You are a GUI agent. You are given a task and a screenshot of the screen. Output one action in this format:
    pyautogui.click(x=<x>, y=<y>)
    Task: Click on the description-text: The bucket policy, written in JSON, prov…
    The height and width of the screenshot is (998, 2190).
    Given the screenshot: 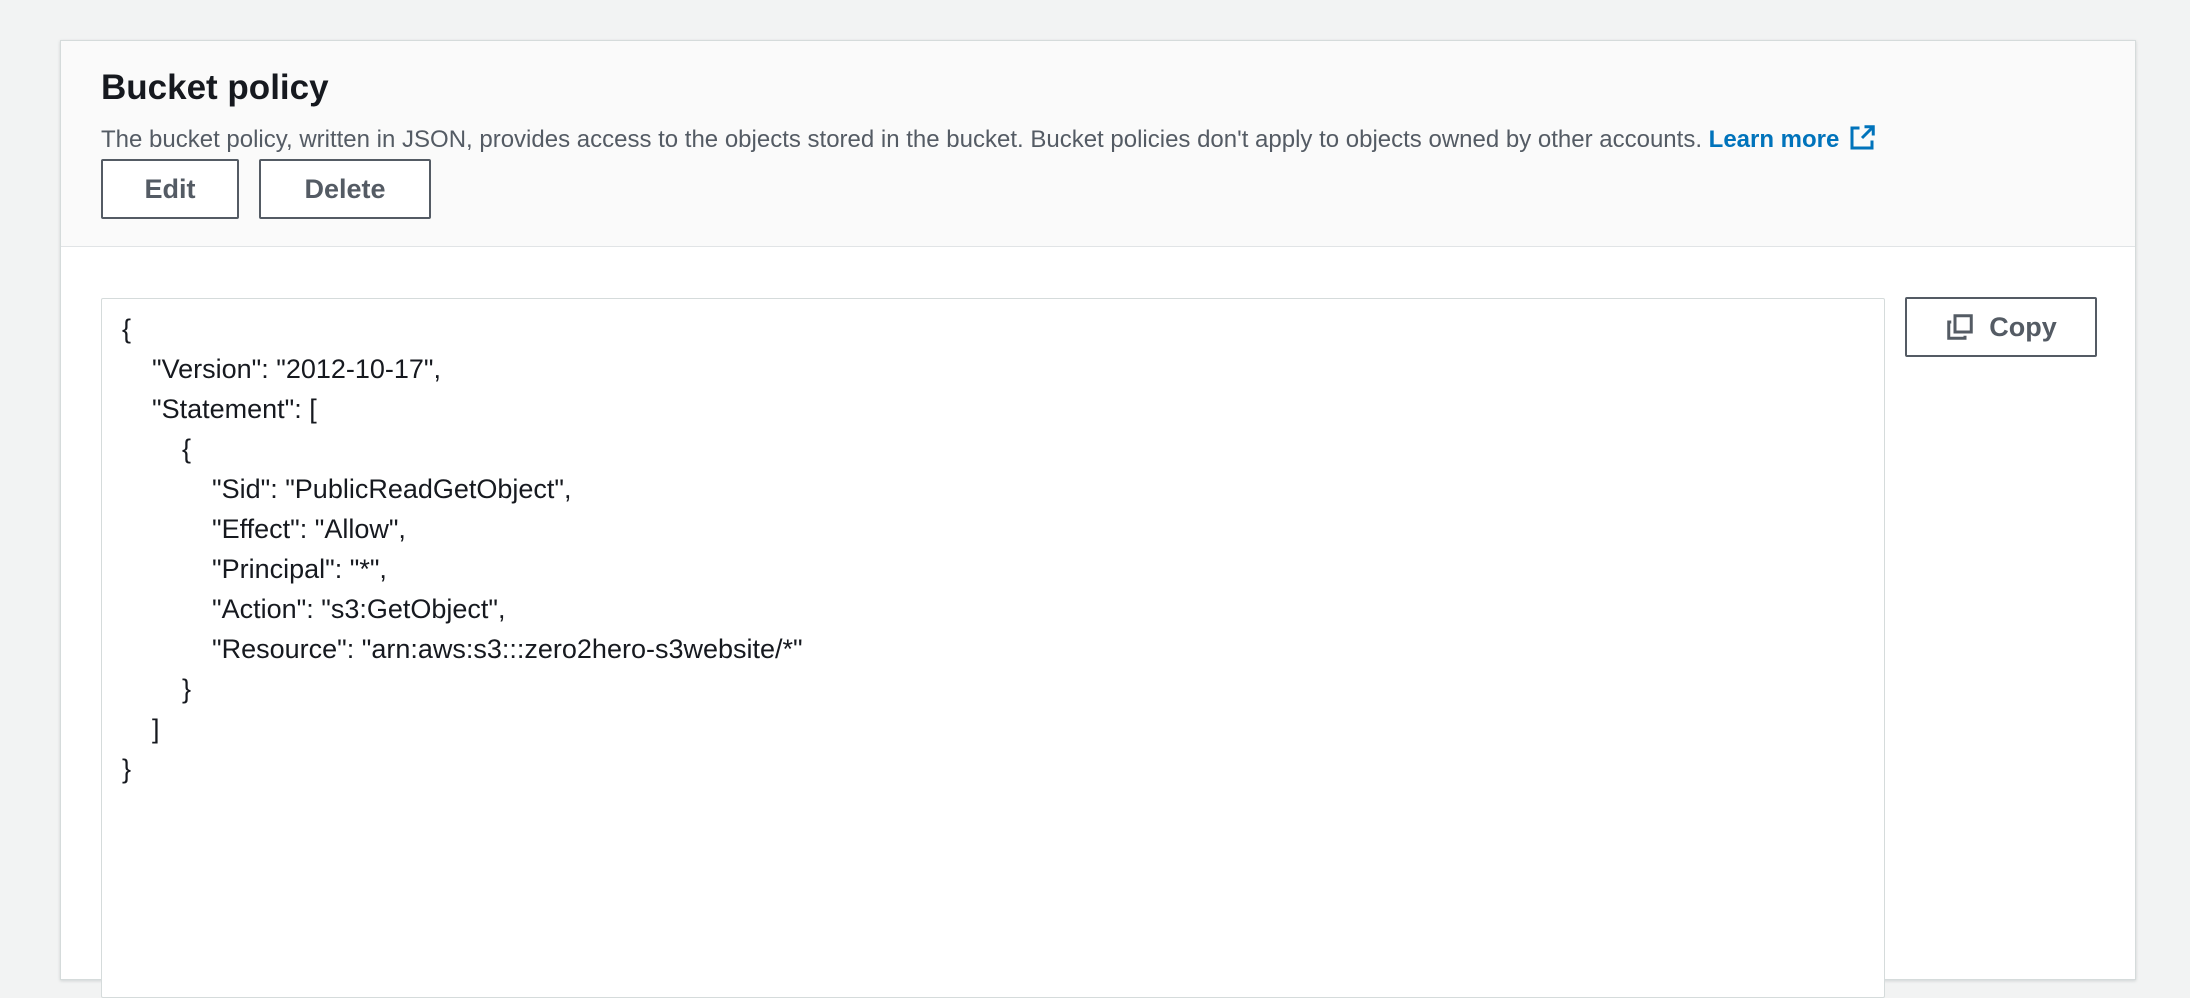 What is the action you would take?
    pyautogui.click(x=905, y=139)
    